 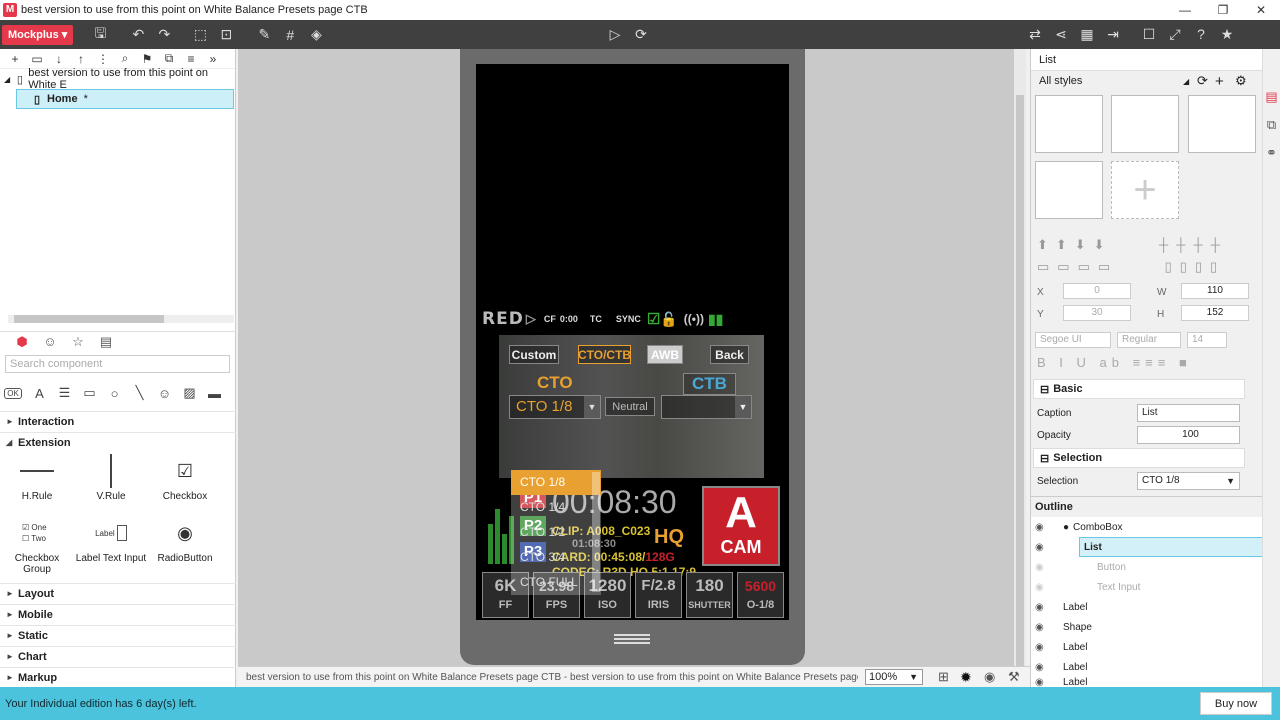 I want to click on mockplus-menu-button: Mockplus ▾, so click(x=38, y=34).